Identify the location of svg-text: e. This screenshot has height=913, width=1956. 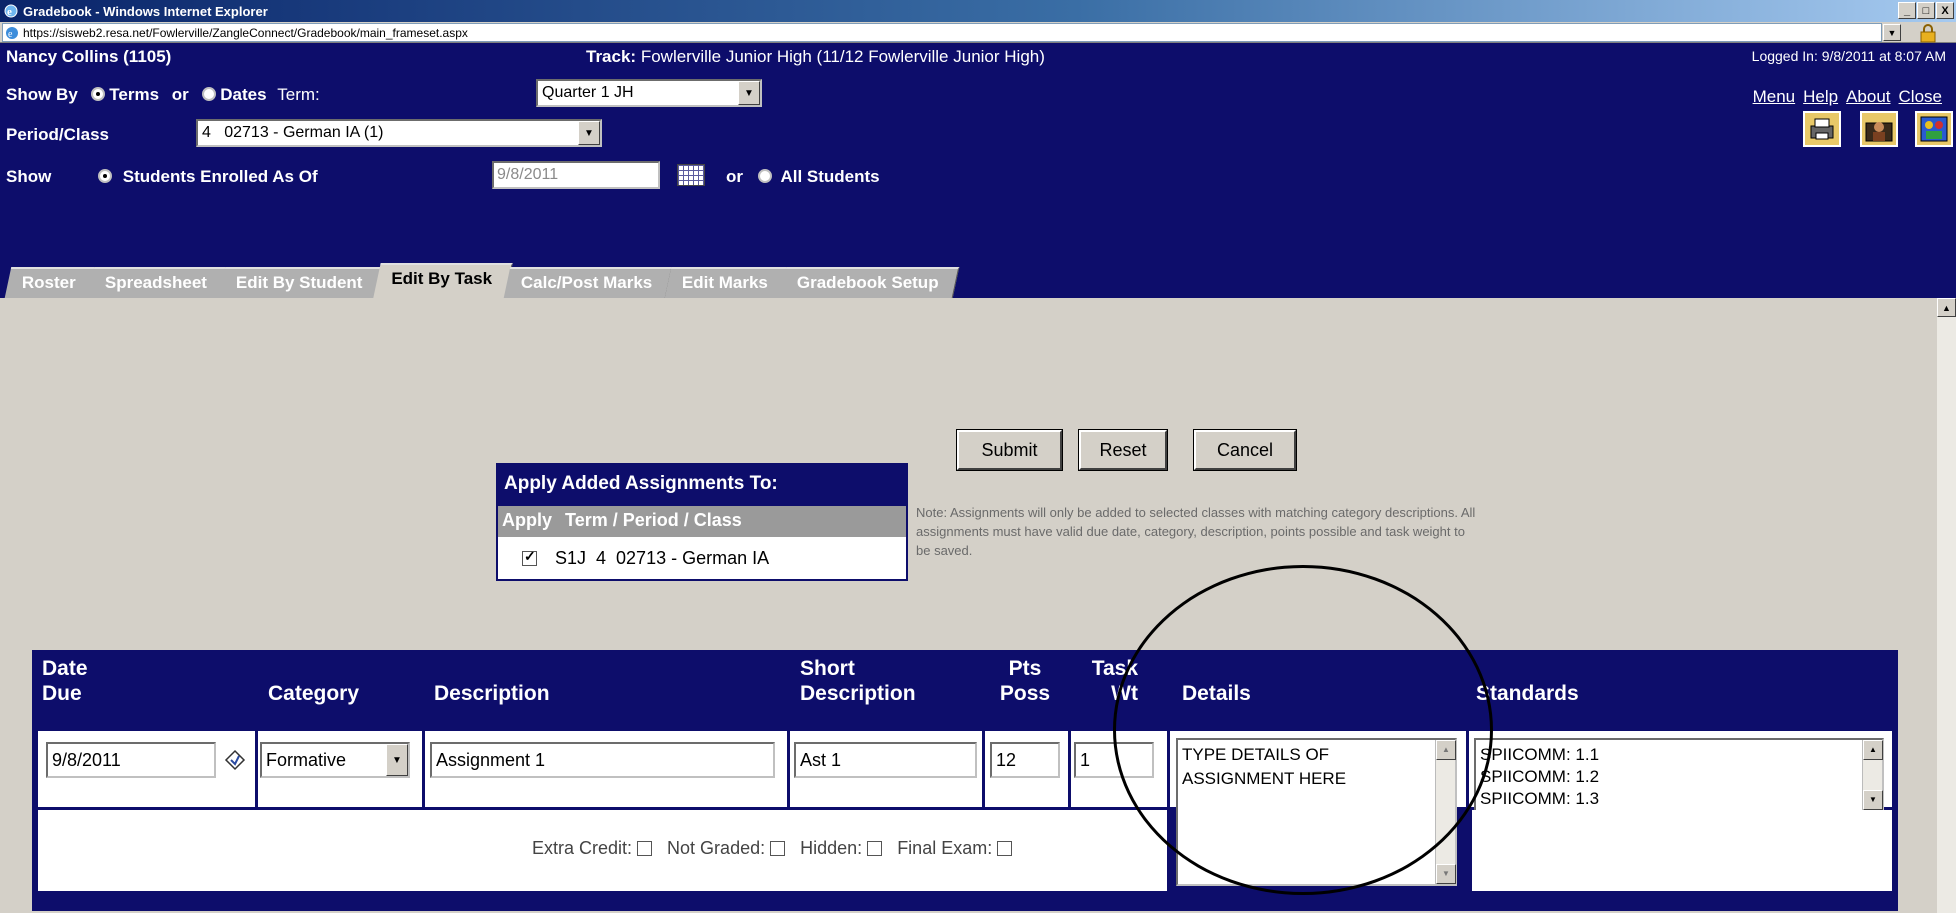
(10, 34).